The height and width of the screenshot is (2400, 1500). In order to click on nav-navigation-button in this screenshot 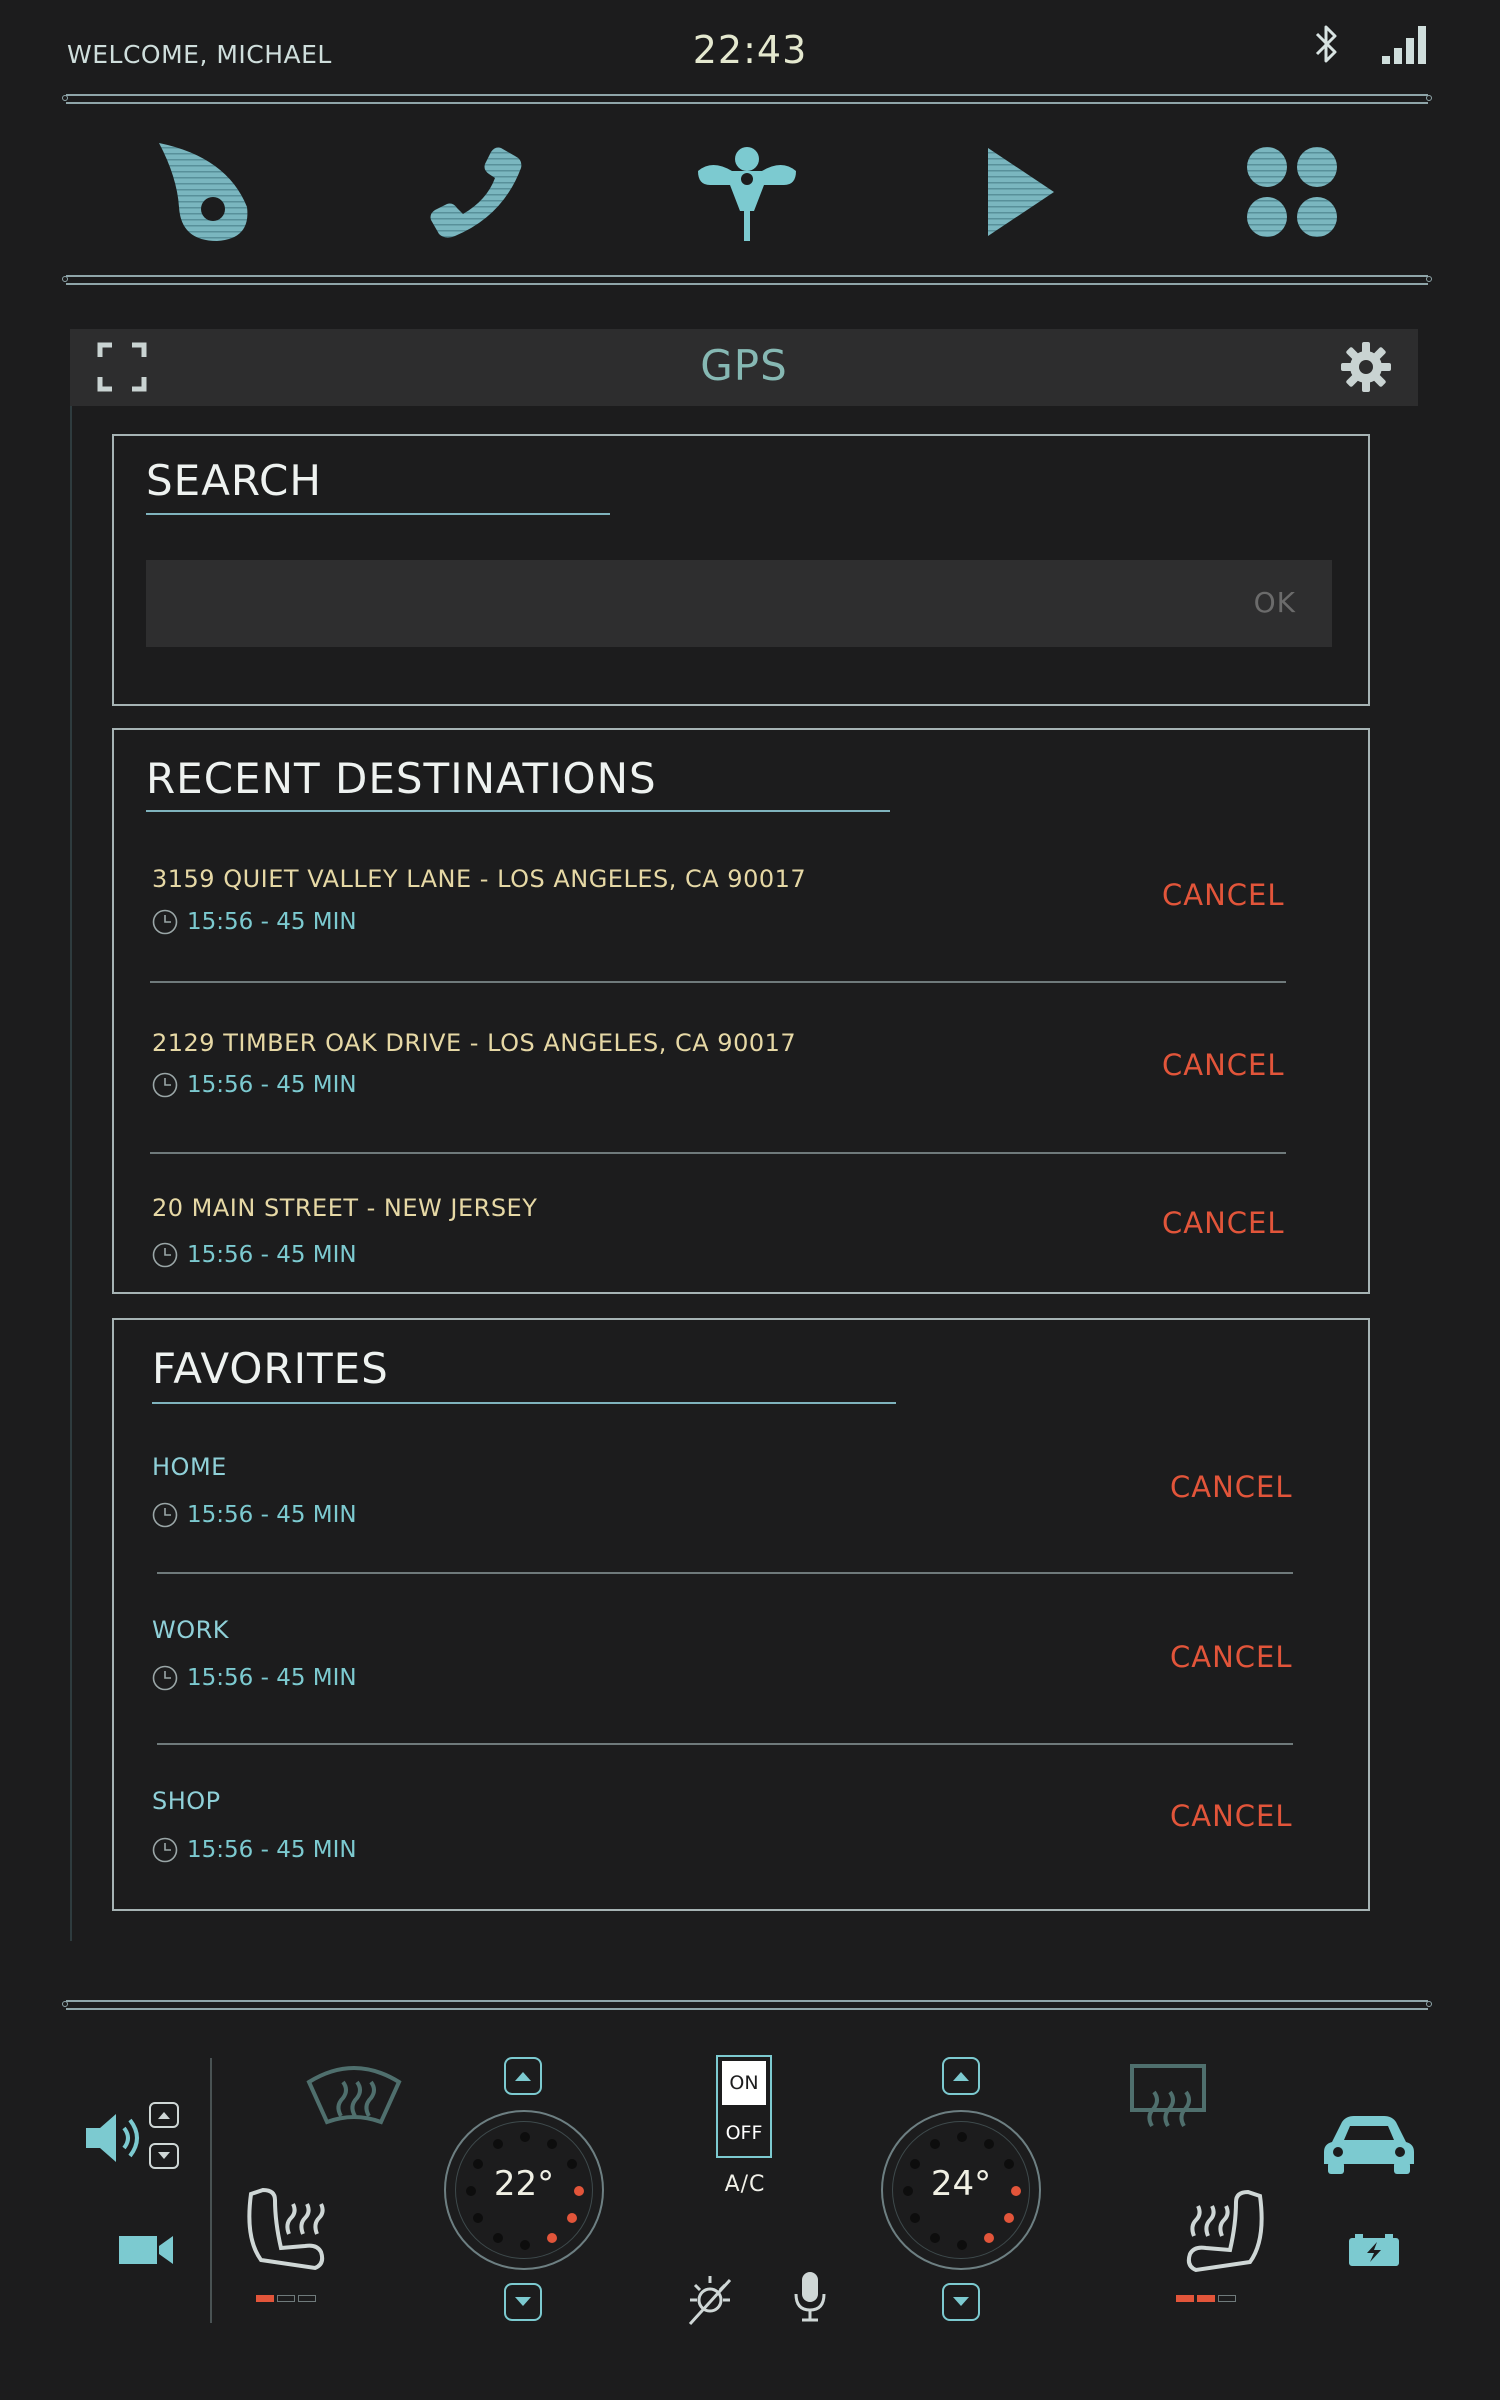, I will do `click(747, 192)`.